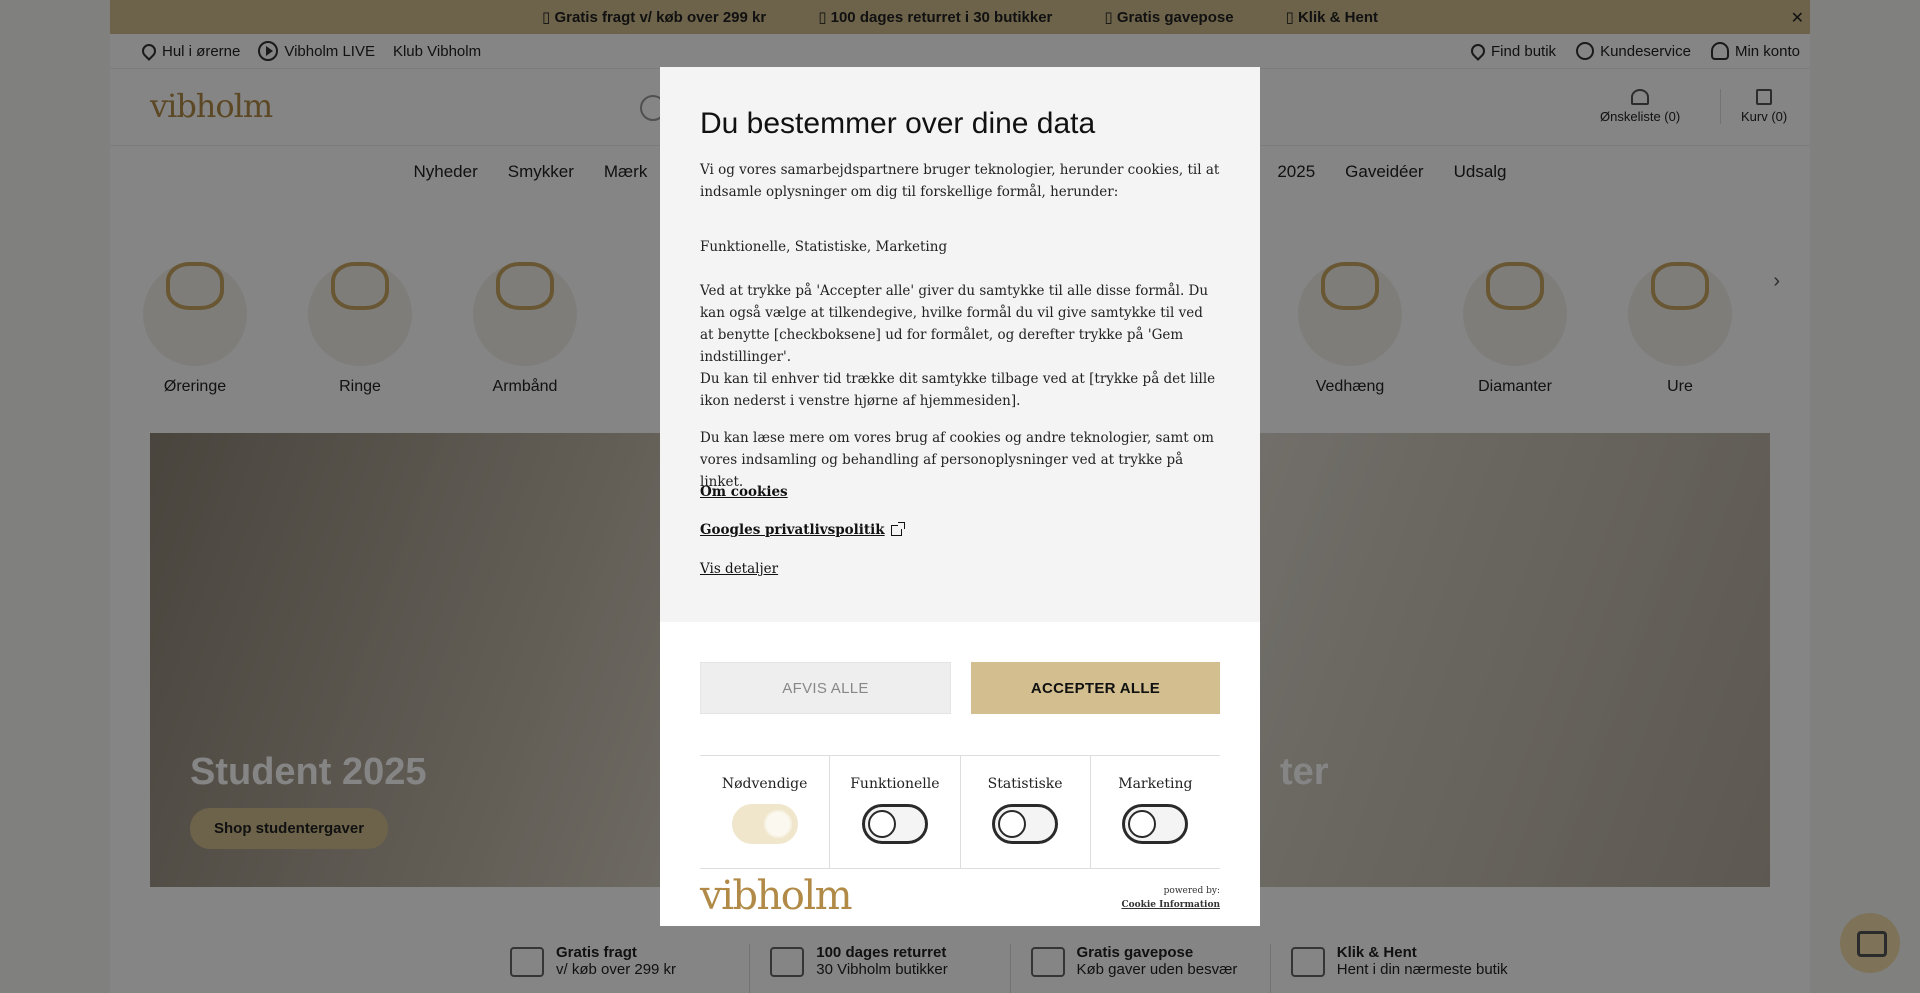 The width and height of the screenshot is (1920, 993). Describe the element at coordinates (739, 569) in the screenshot. I see `show-details-link: Vis detaljer` at that location.